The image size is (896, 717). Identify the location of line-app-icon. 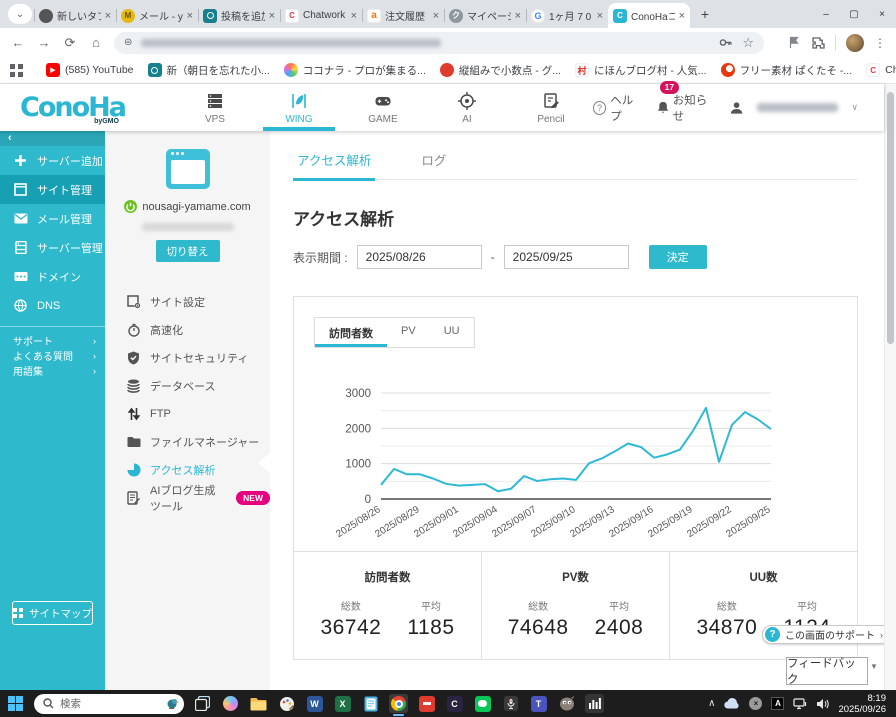
(482, 703).